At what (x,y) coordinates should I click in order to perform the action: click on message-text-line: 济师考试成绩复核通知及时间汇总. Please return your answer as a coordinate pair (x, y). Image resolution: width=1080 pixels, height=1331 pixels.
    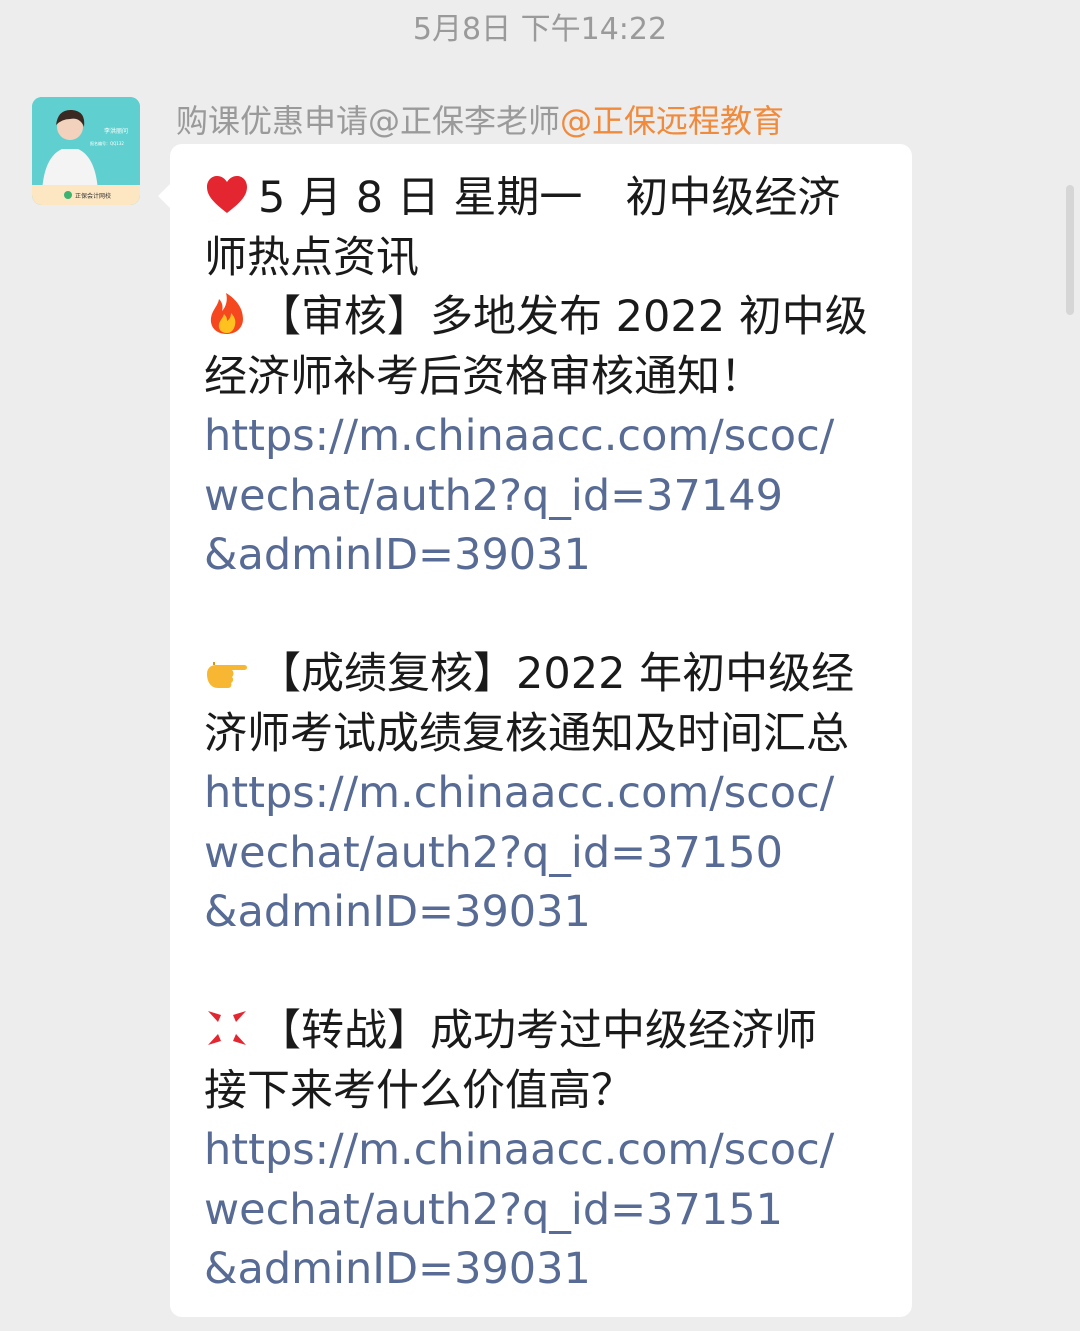
    Looking at the image, I should click on (544, 735).